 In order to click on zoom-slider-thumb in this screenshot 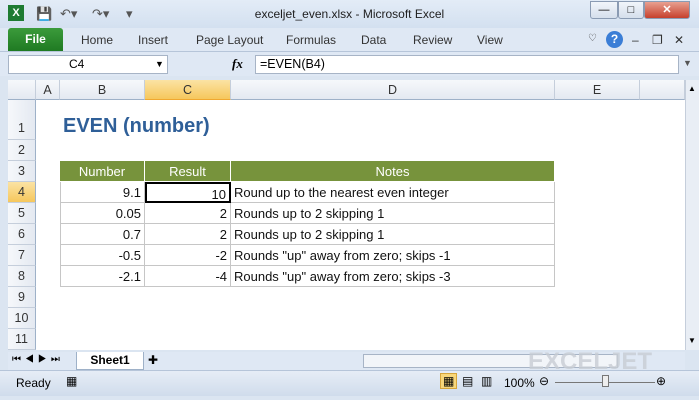, I will do `click(605, 381)`.